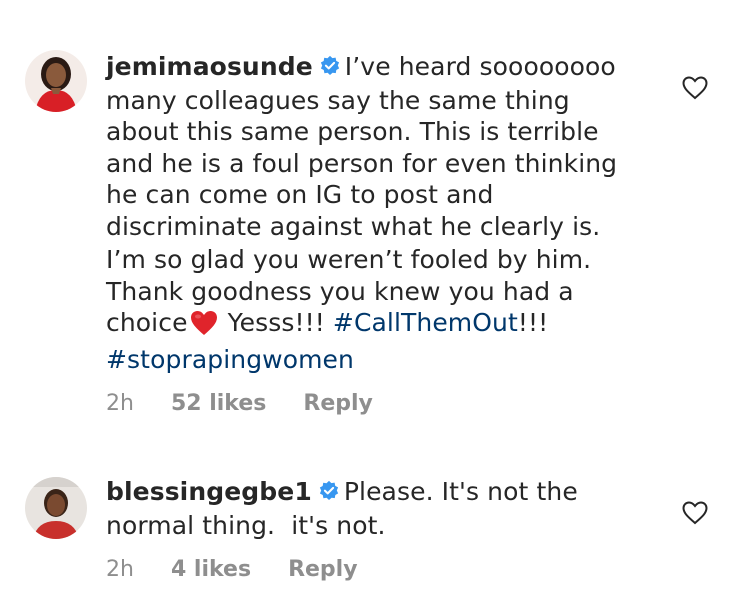 Image resolution: width=750 pixels, height=608 pixels. What do you see at coordinates (209, 66) in the screenshot?
I see `username-link: jemimaosunde` at bounding box center [209, 66].